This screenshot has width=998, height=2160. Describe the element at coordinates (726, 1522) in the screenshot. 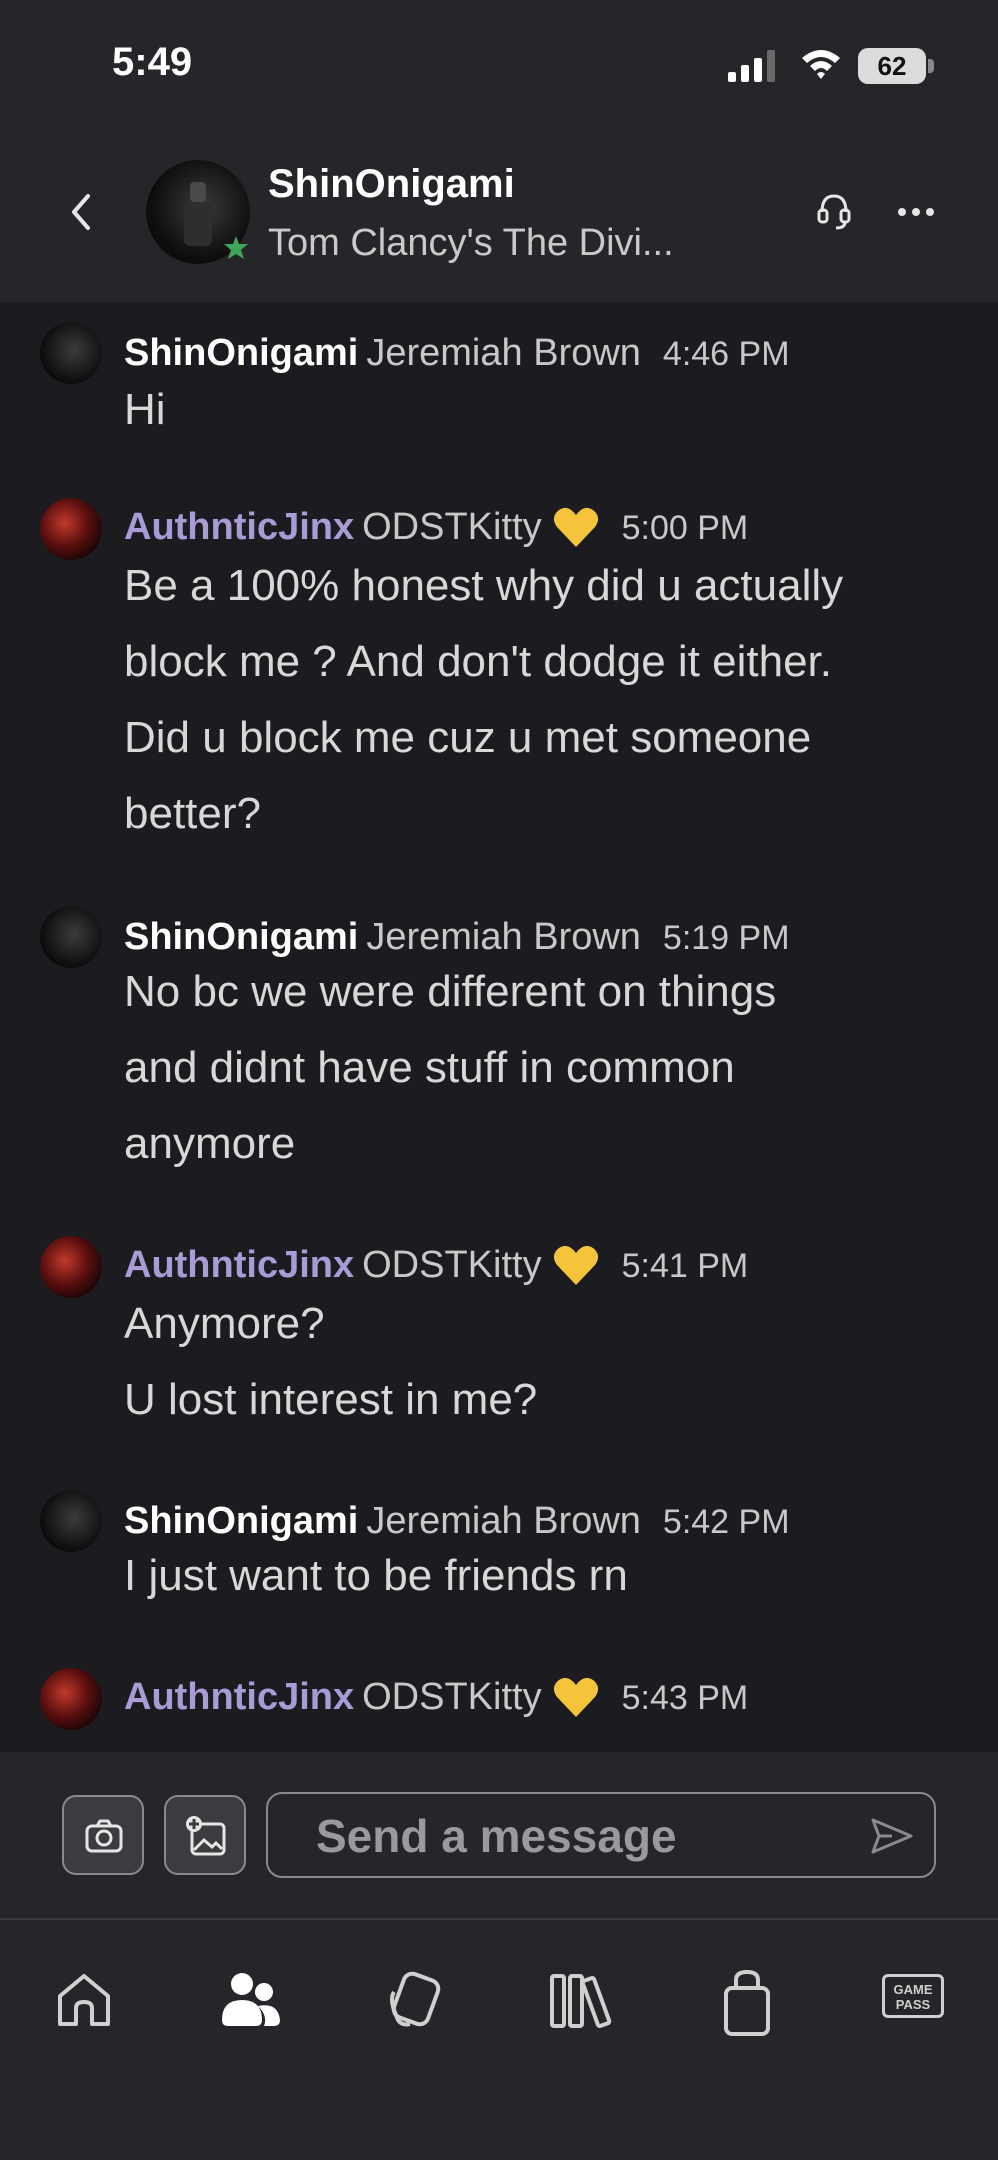

I see `message-time: 5:42 PM` at that location.